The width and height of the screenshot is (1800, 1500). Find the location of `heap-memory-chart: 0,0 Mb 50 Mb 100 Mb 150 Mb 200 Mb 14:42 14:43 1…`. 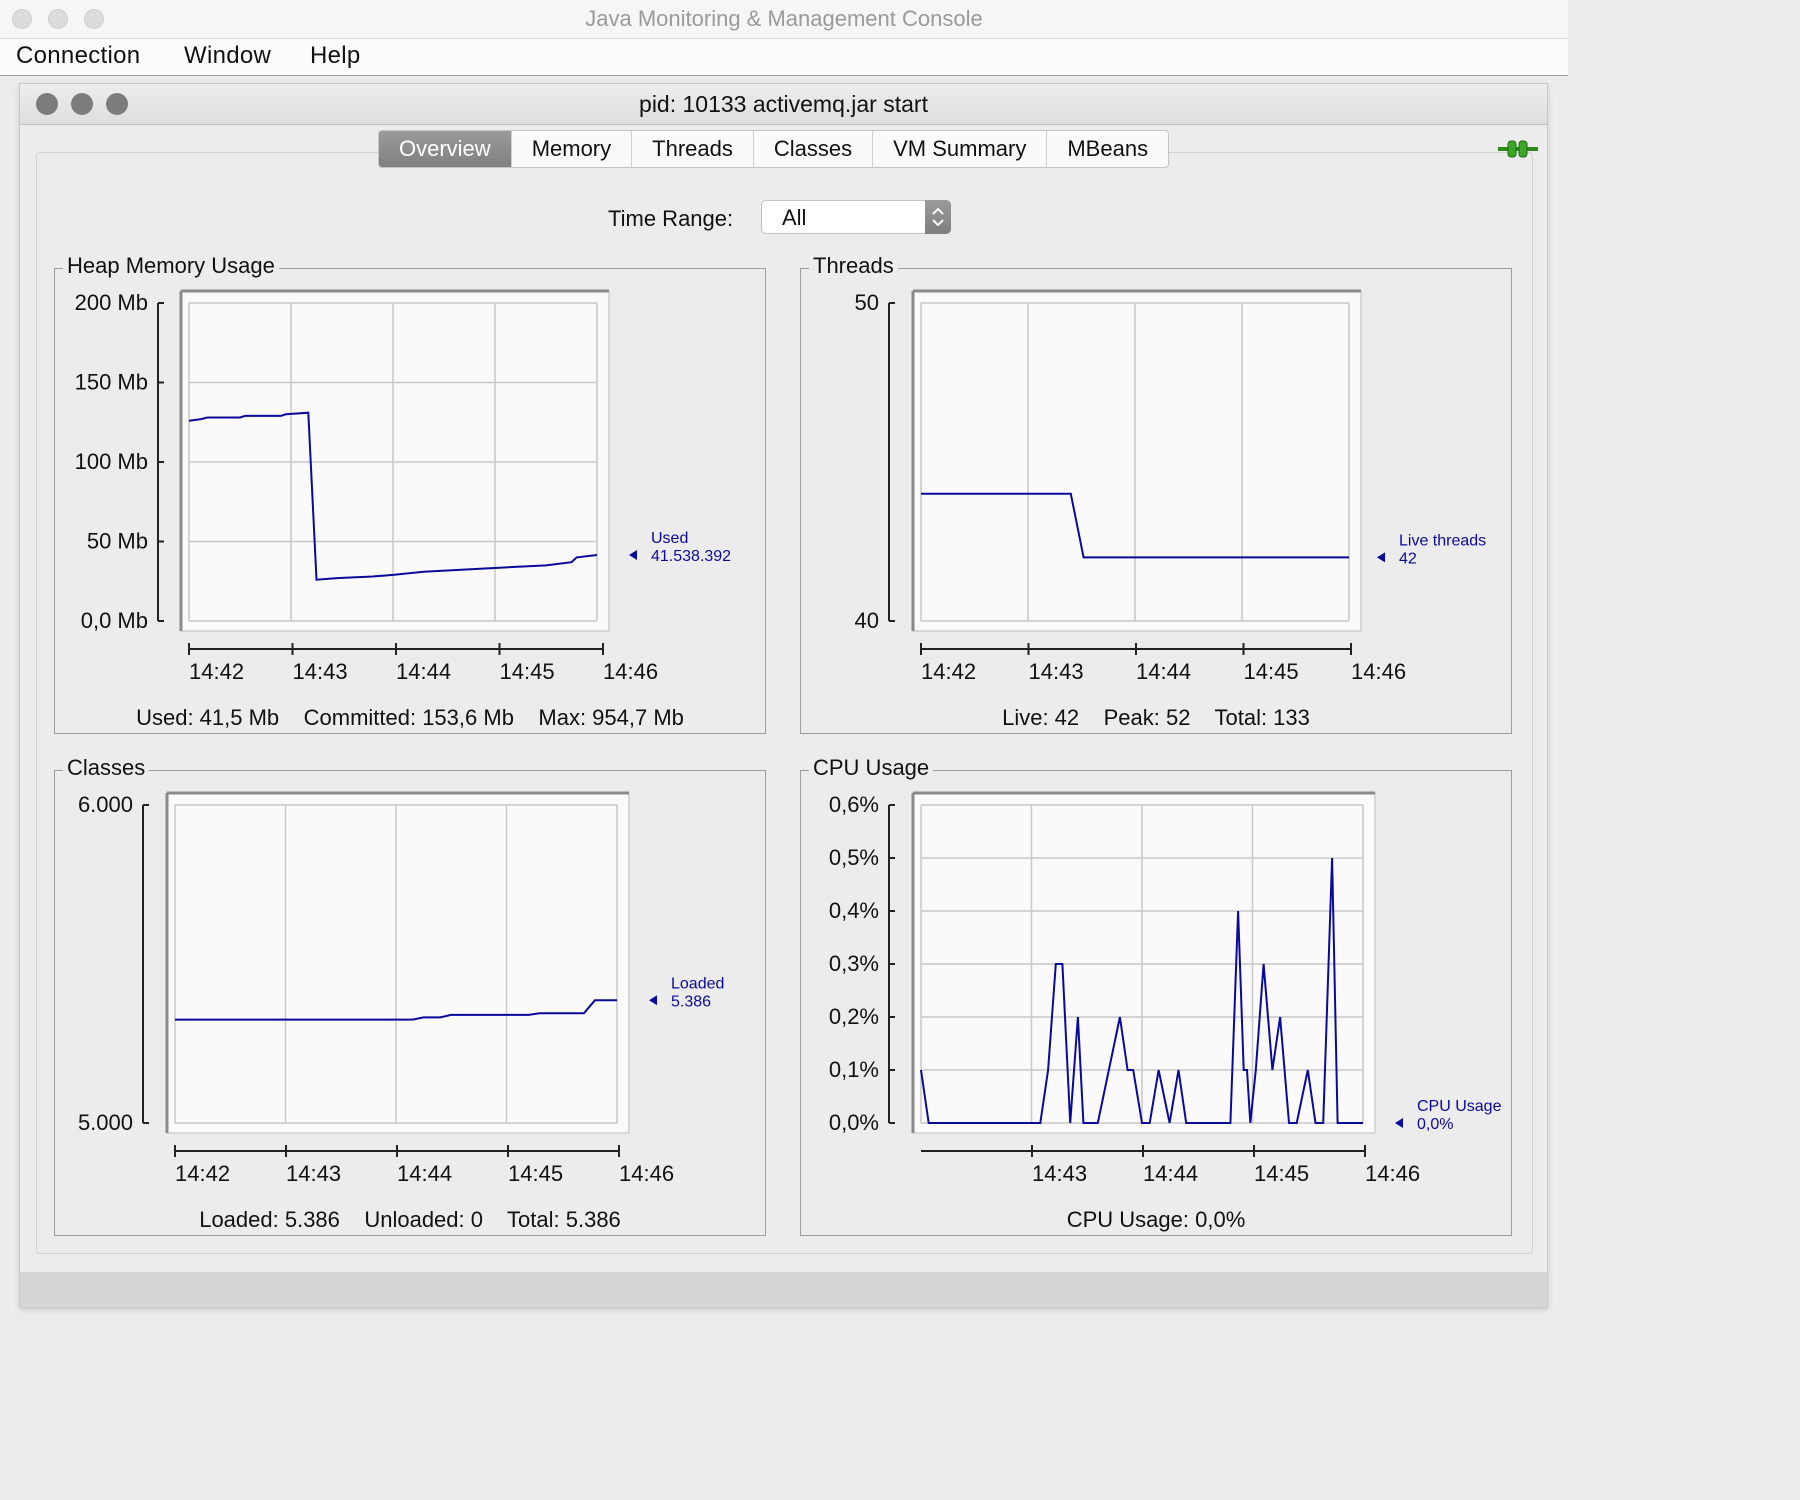

heap-memory-chart: 0,0 Mb 50 Mb 100 Mb 150 Mb 200 Mb 14:42 14:43 1… is located at coordinates (403, 486).